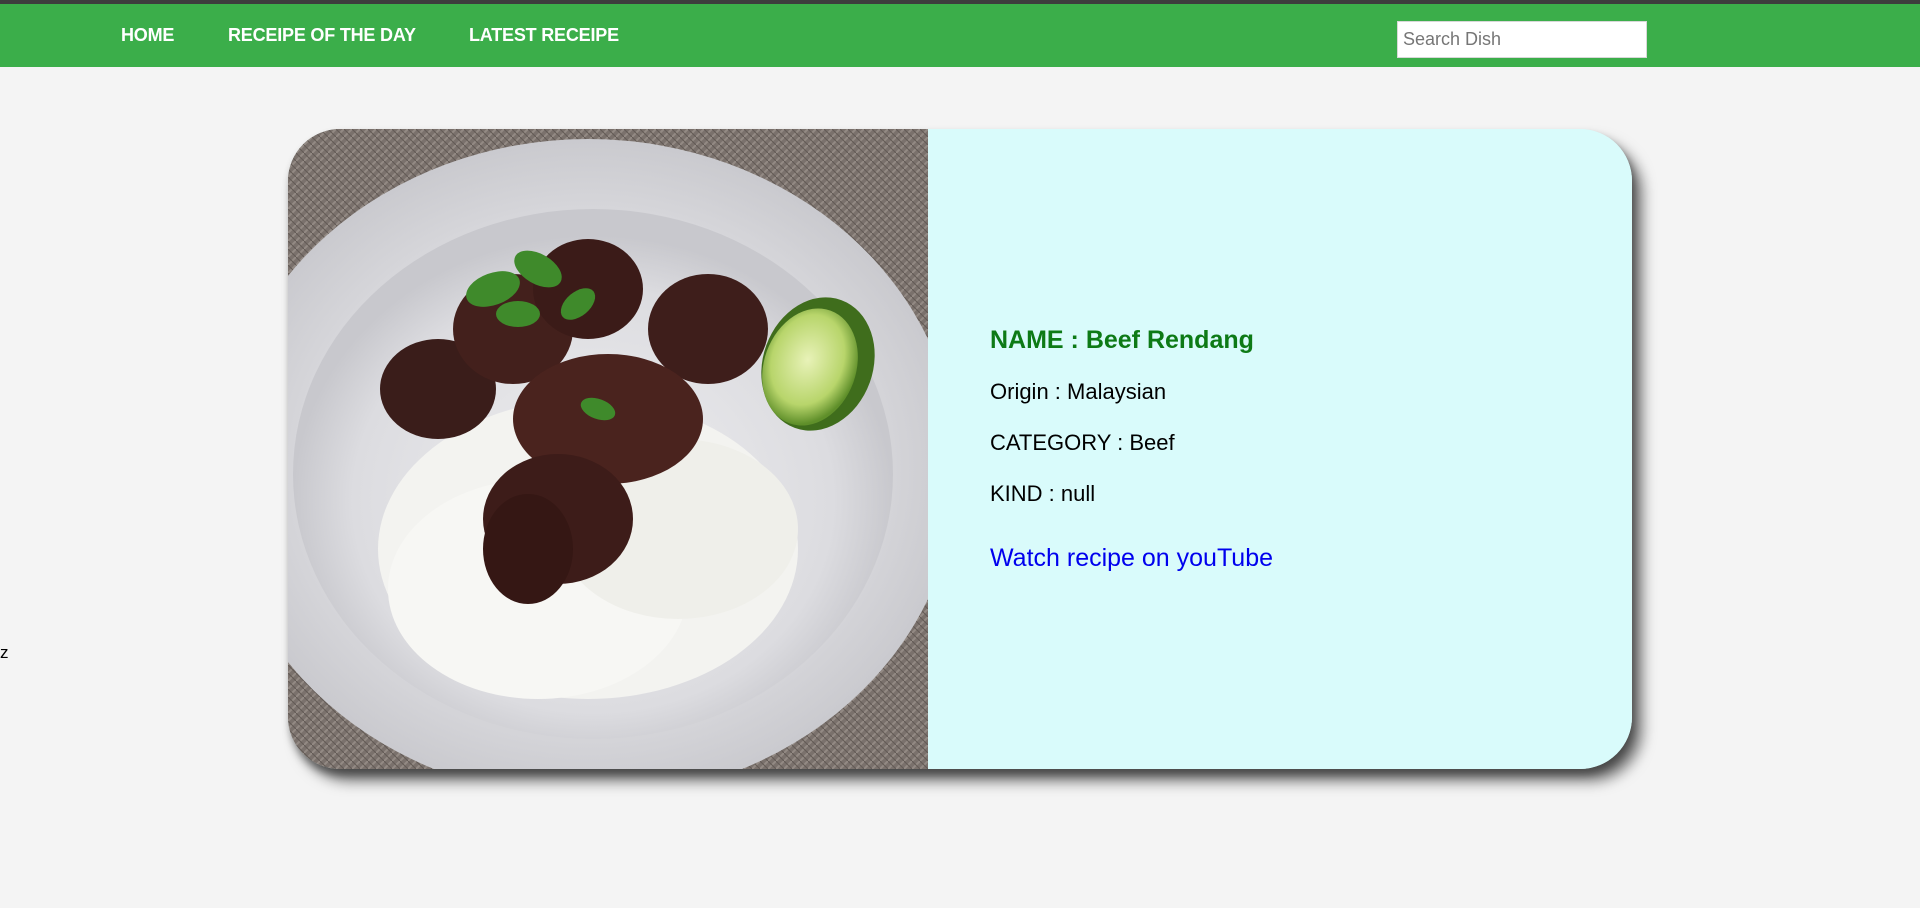 This screenshot has width=1920, height=908. What do you see at coordinates (1131, 558) in the screenshot?
I see `watch-on-youtube-link: Watch recipe on youTube` at bounding box center [1131, 558].